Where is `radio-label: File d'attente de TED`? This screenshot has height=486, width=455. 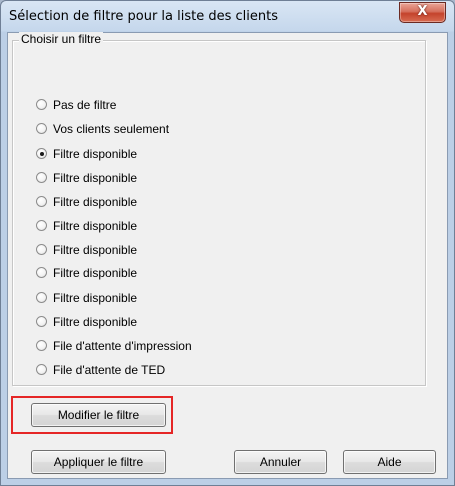
radio-label: File d'attente de TED is located at coordinates (109, 370).